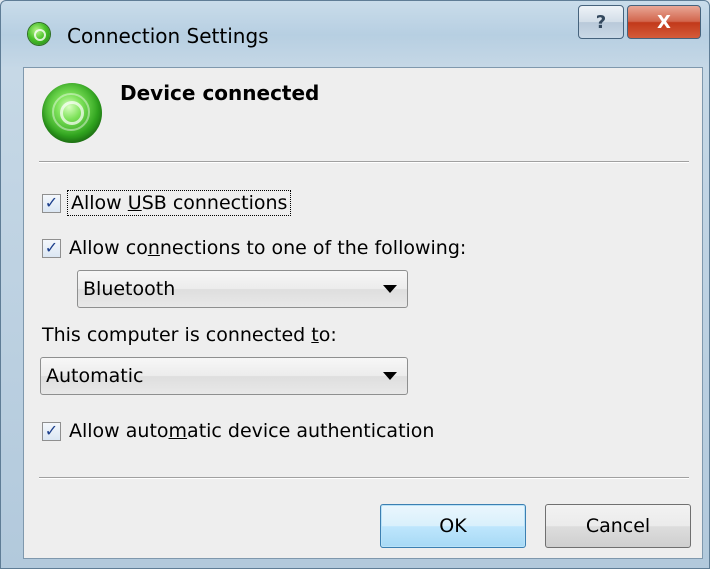 Image resolution: width=710 pixels, height=569 pixels. I want to click on auto-authentication-label: Allow automatic device authentication, so click(252, 431).